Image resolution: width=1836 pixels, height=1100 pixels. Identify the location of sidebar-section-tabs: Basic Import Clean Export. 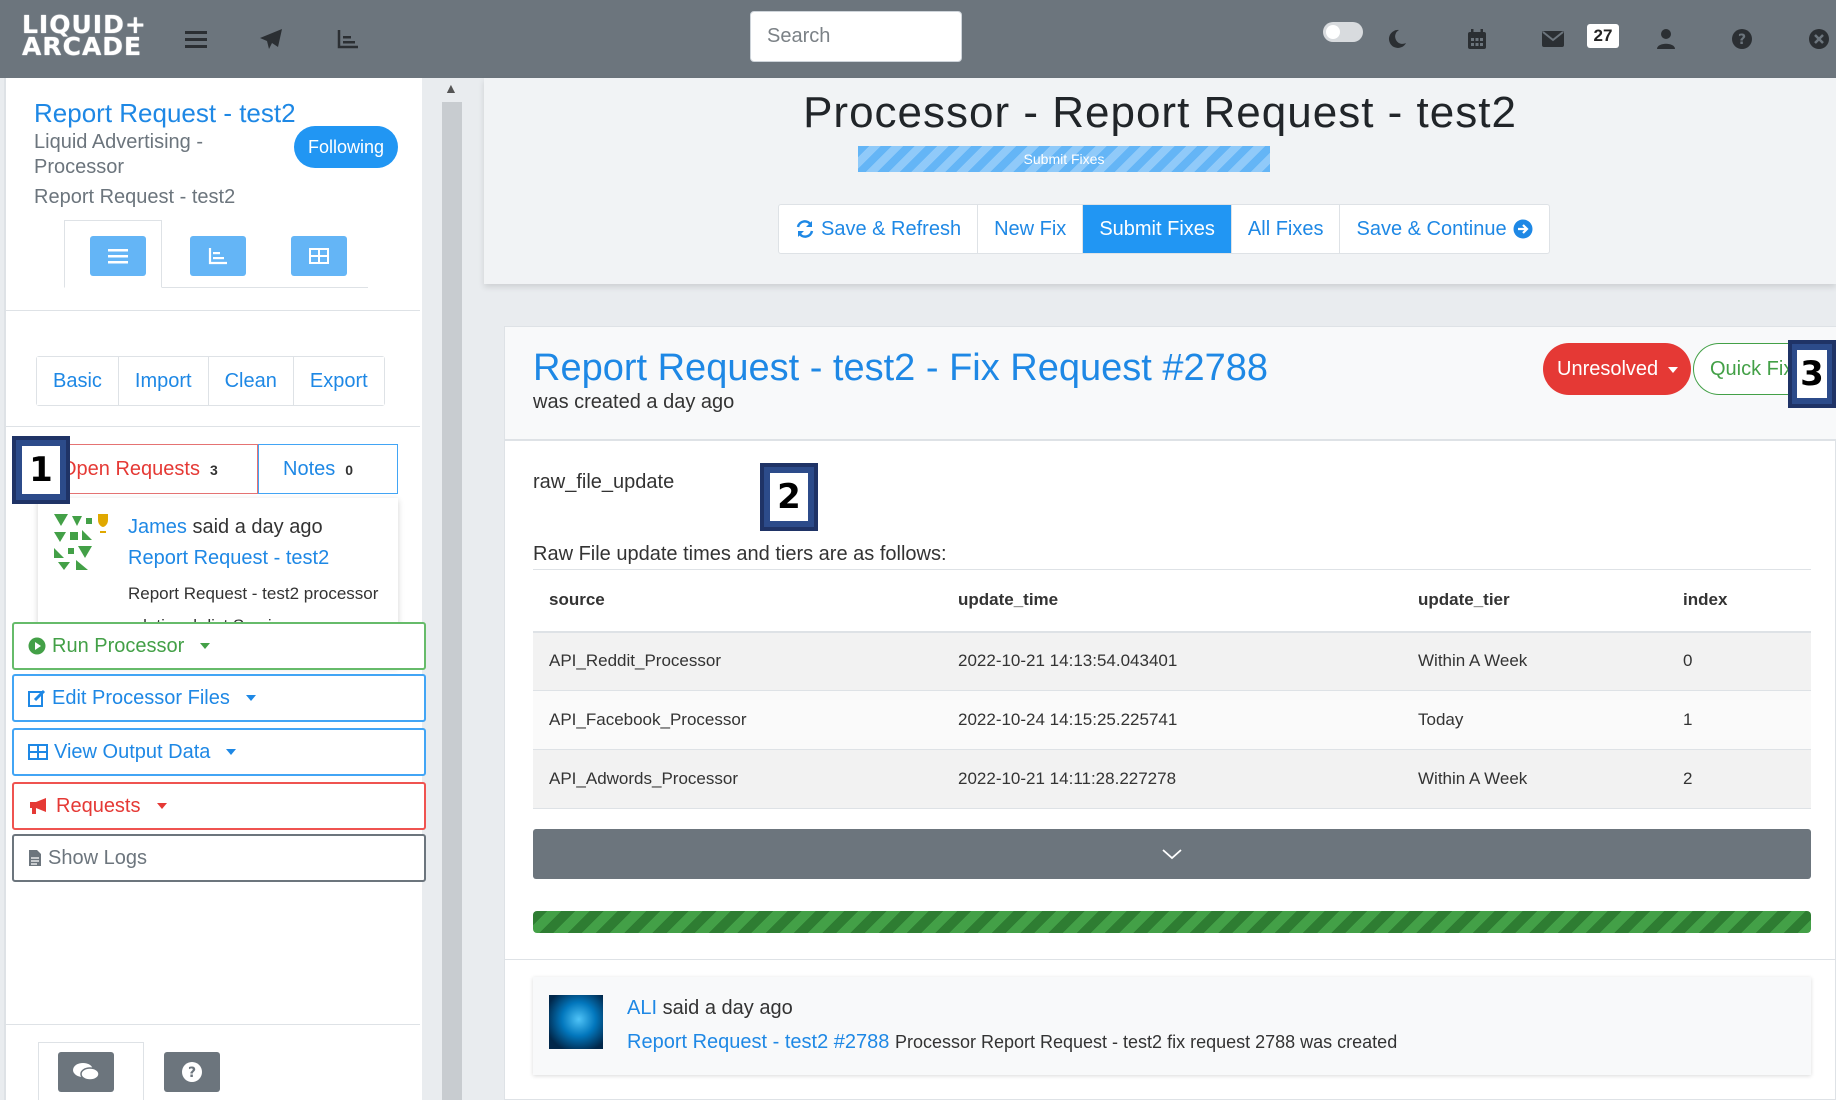
(210, 381).